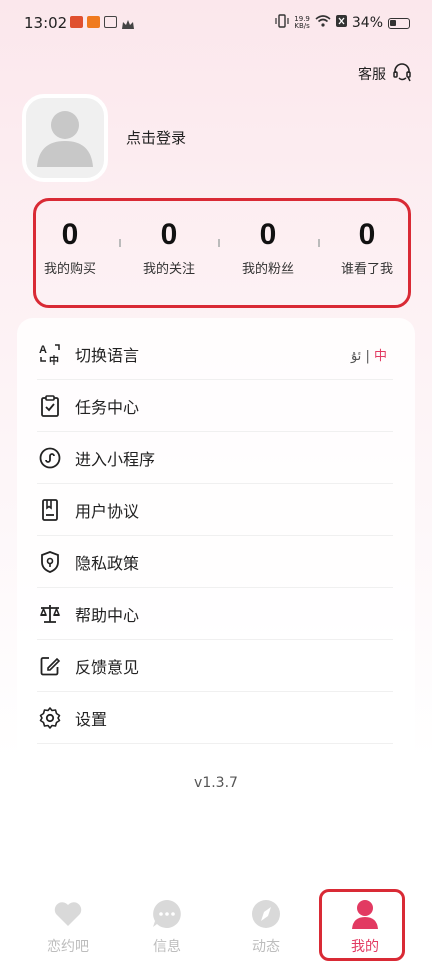  What do you see at coordinates (282, 23) in the screenshot?
I see `vibrate-icon` at bounding box center [282, 23].